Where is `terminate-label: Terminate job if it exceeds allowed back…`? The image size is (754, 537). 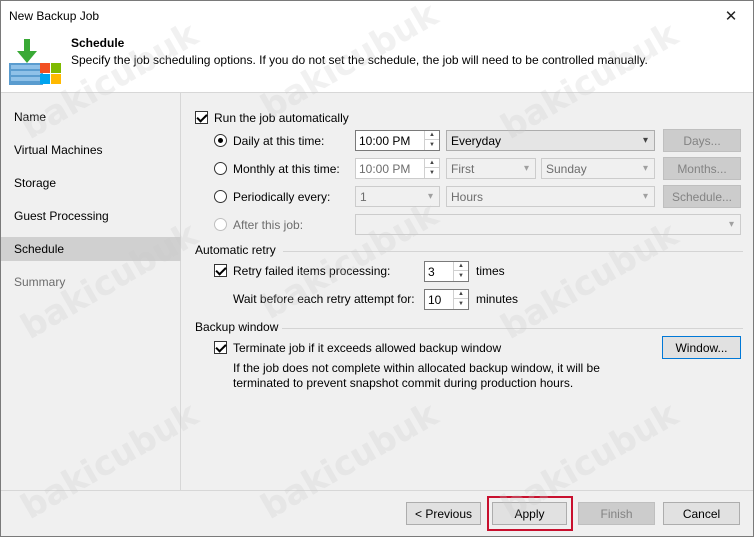
terminate-label: Terminate job if it exceeds allowed back… is located at coordinates (367, 348).